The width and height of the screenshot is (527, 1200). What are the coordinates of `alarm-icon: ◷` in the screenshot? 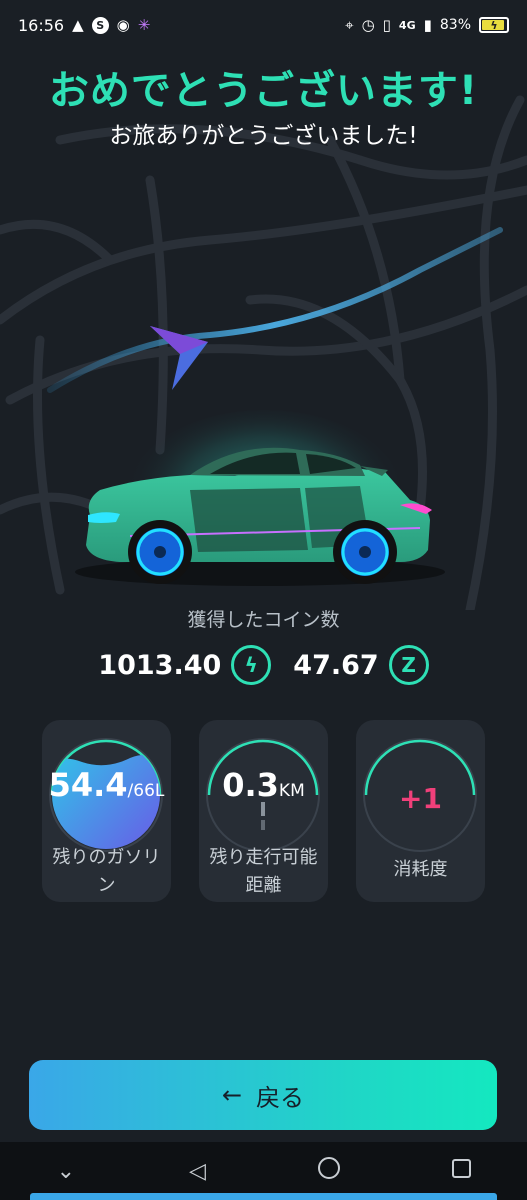 It's located at (368, 25).